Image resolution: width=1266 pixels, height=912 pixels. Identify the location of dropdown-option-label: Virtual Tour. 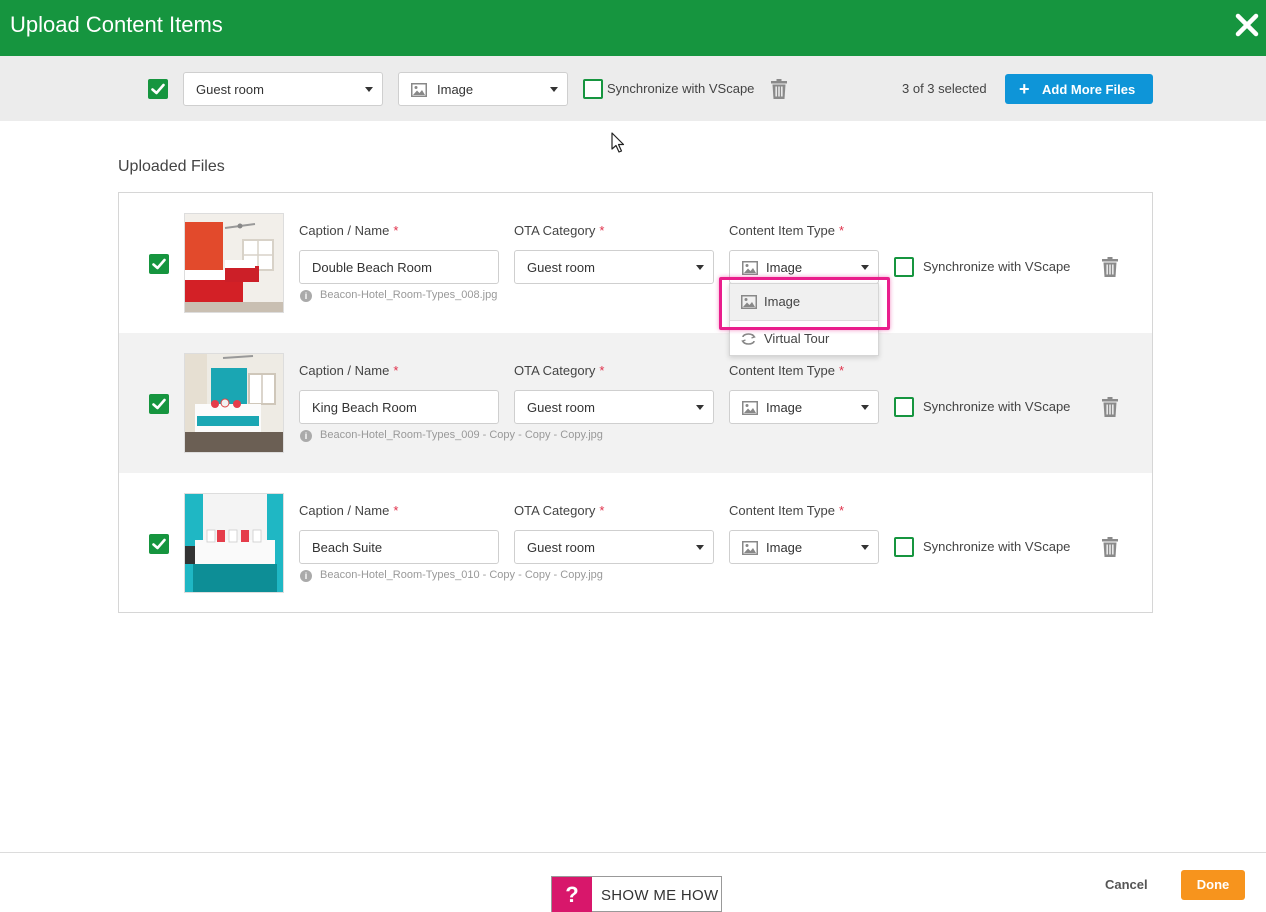
(797, 338).